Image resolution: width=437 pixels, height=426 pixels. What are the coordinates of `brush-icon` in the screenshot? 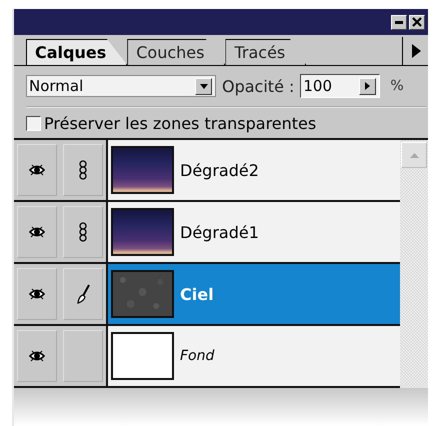 It's located at (83, 294).